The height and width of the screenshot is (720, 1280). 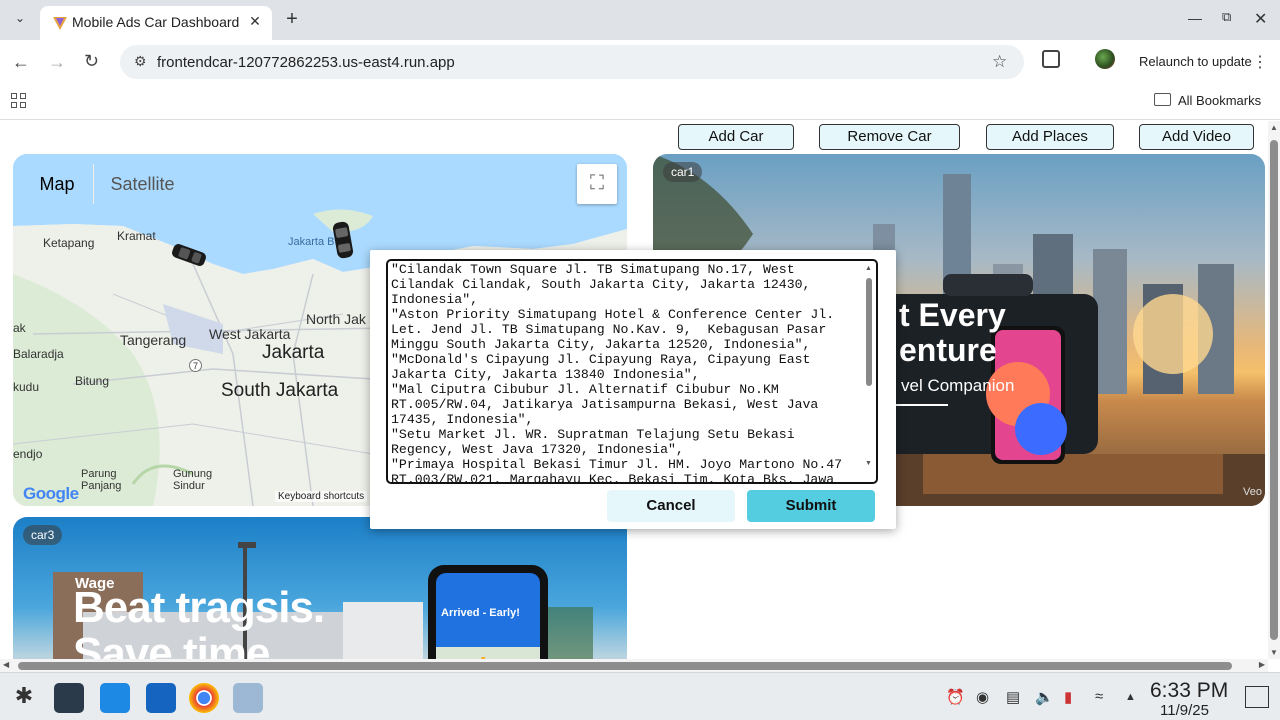 I want to click on window-maximize-icon: ⧉, so click(x=1226, y=17).